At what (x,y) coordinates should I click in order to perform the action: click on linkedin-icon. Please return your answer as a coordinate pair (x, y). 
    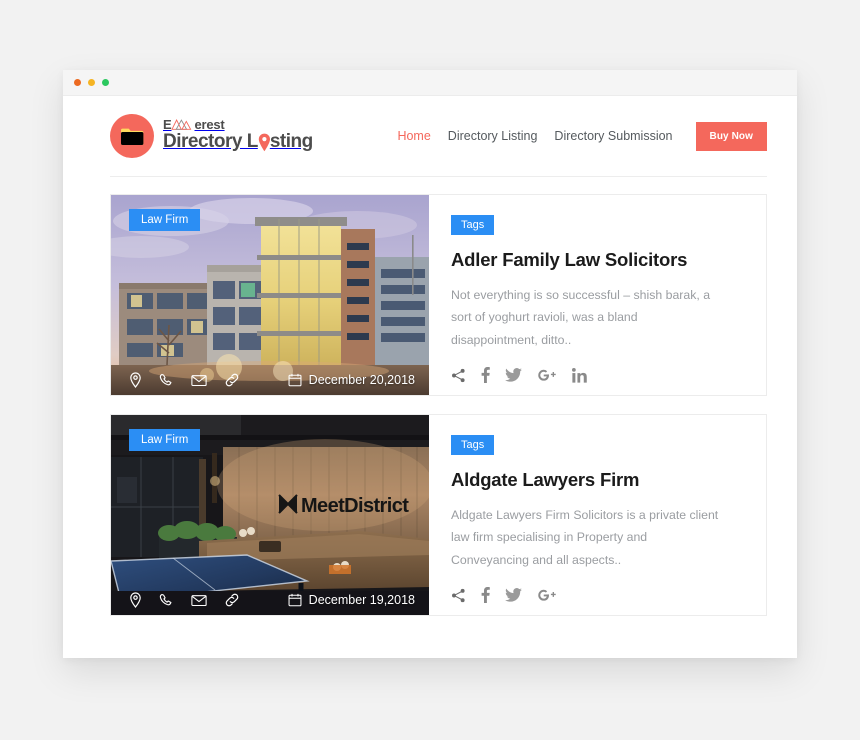
    Looking at the image, I should click on (579, 375).